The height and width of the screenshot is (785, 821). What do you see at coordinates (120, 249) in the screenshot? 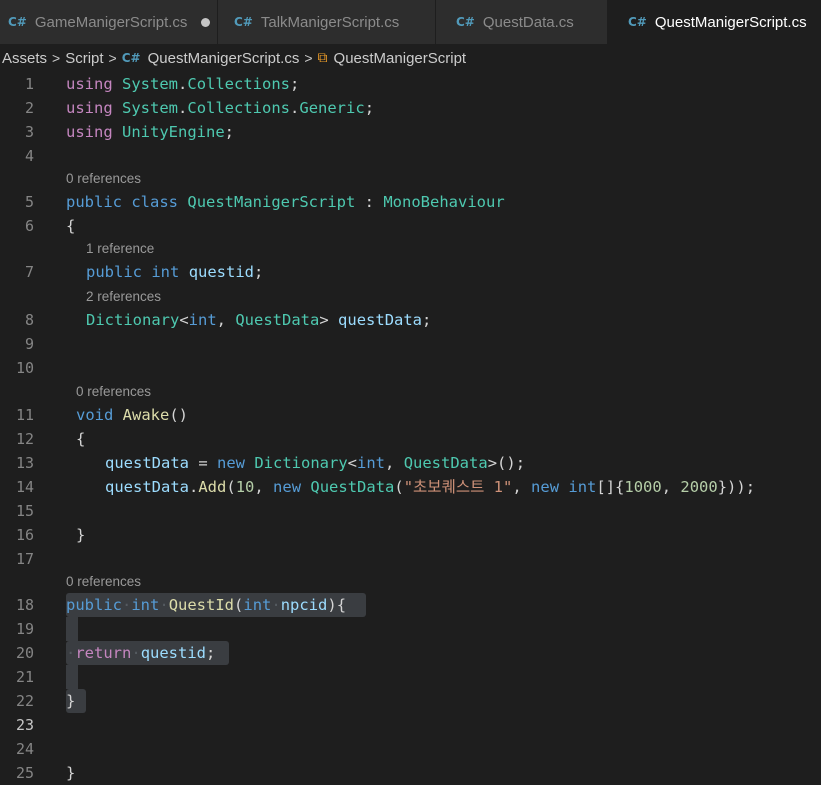
I see `codelens-references: 1 reference` at bounding box center [120, 249].